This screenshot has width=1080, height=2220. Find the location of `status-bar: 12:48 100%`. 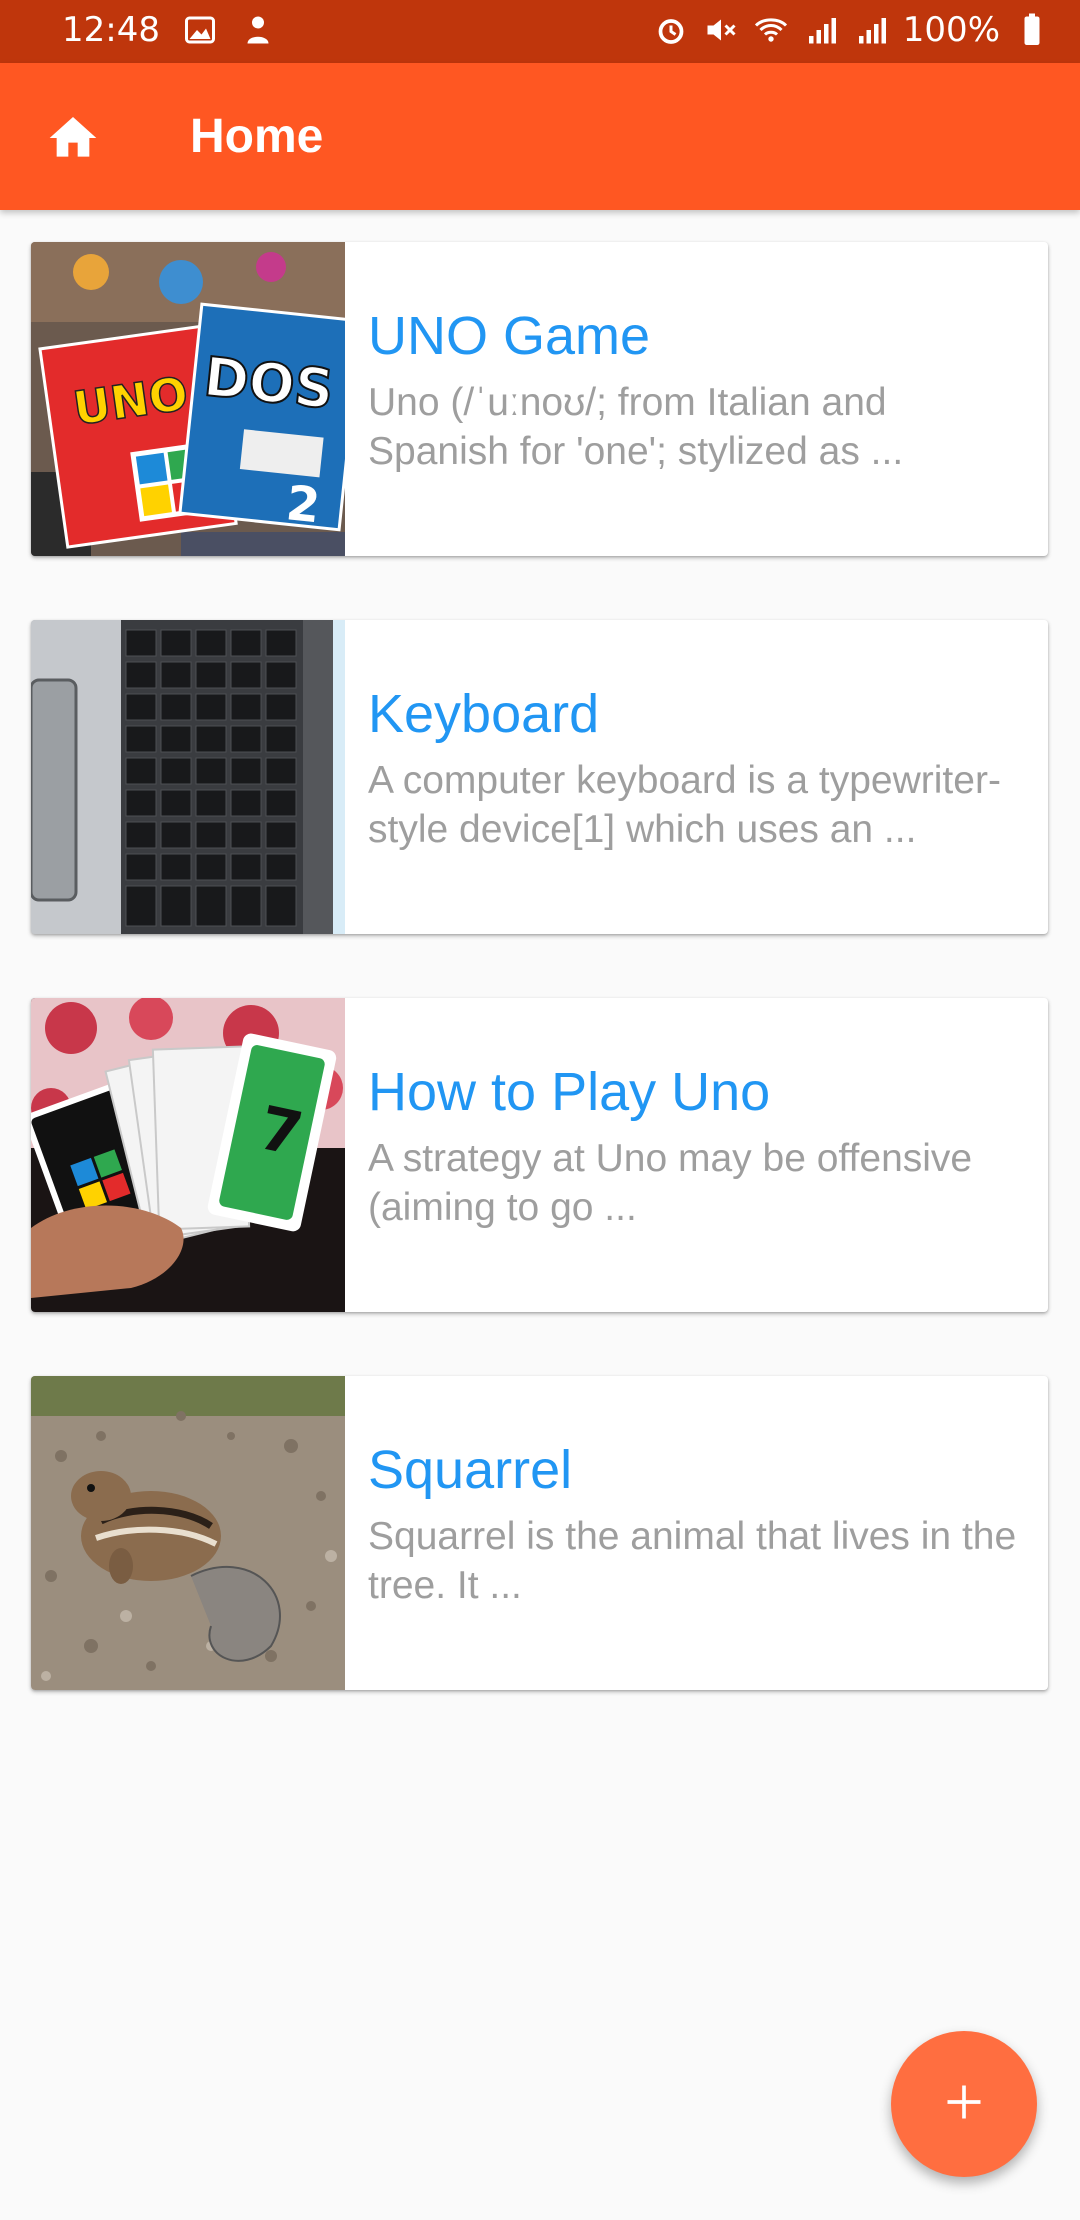

status-bar: 12:48 100% is located at coordinates (540, 31).